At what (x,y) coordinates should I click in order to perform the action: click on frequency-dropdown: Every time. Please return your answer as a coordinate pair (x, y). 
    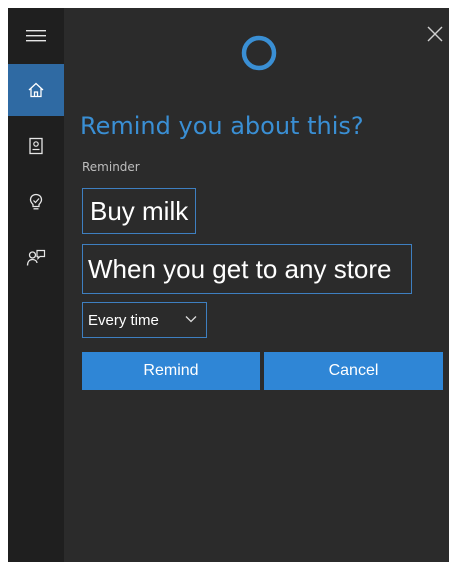
    Looking at the image, I should click on (144, 320).